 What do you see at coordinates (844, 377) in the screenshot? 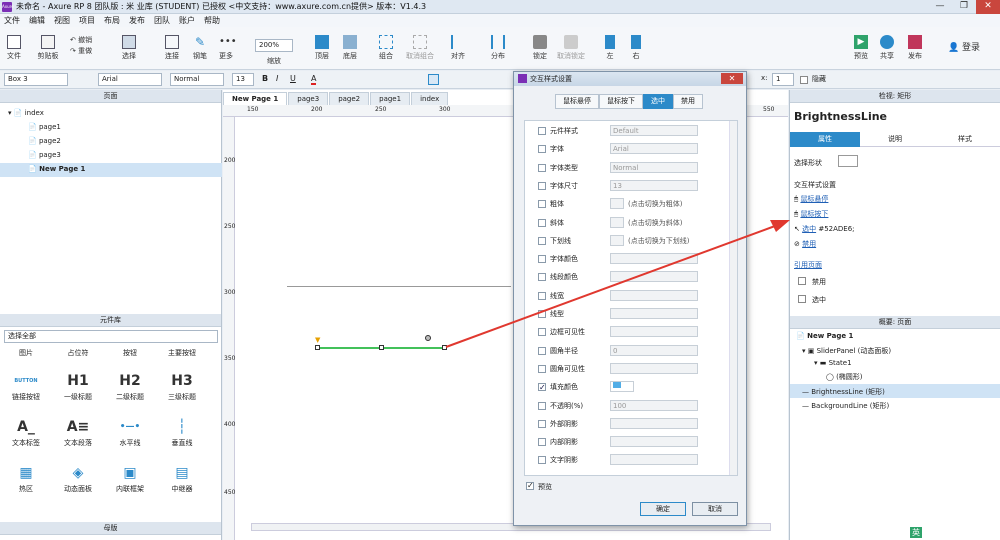
I see `outline-ellipse: ◯ (椭圆形)` at bounding box center [844, 377].